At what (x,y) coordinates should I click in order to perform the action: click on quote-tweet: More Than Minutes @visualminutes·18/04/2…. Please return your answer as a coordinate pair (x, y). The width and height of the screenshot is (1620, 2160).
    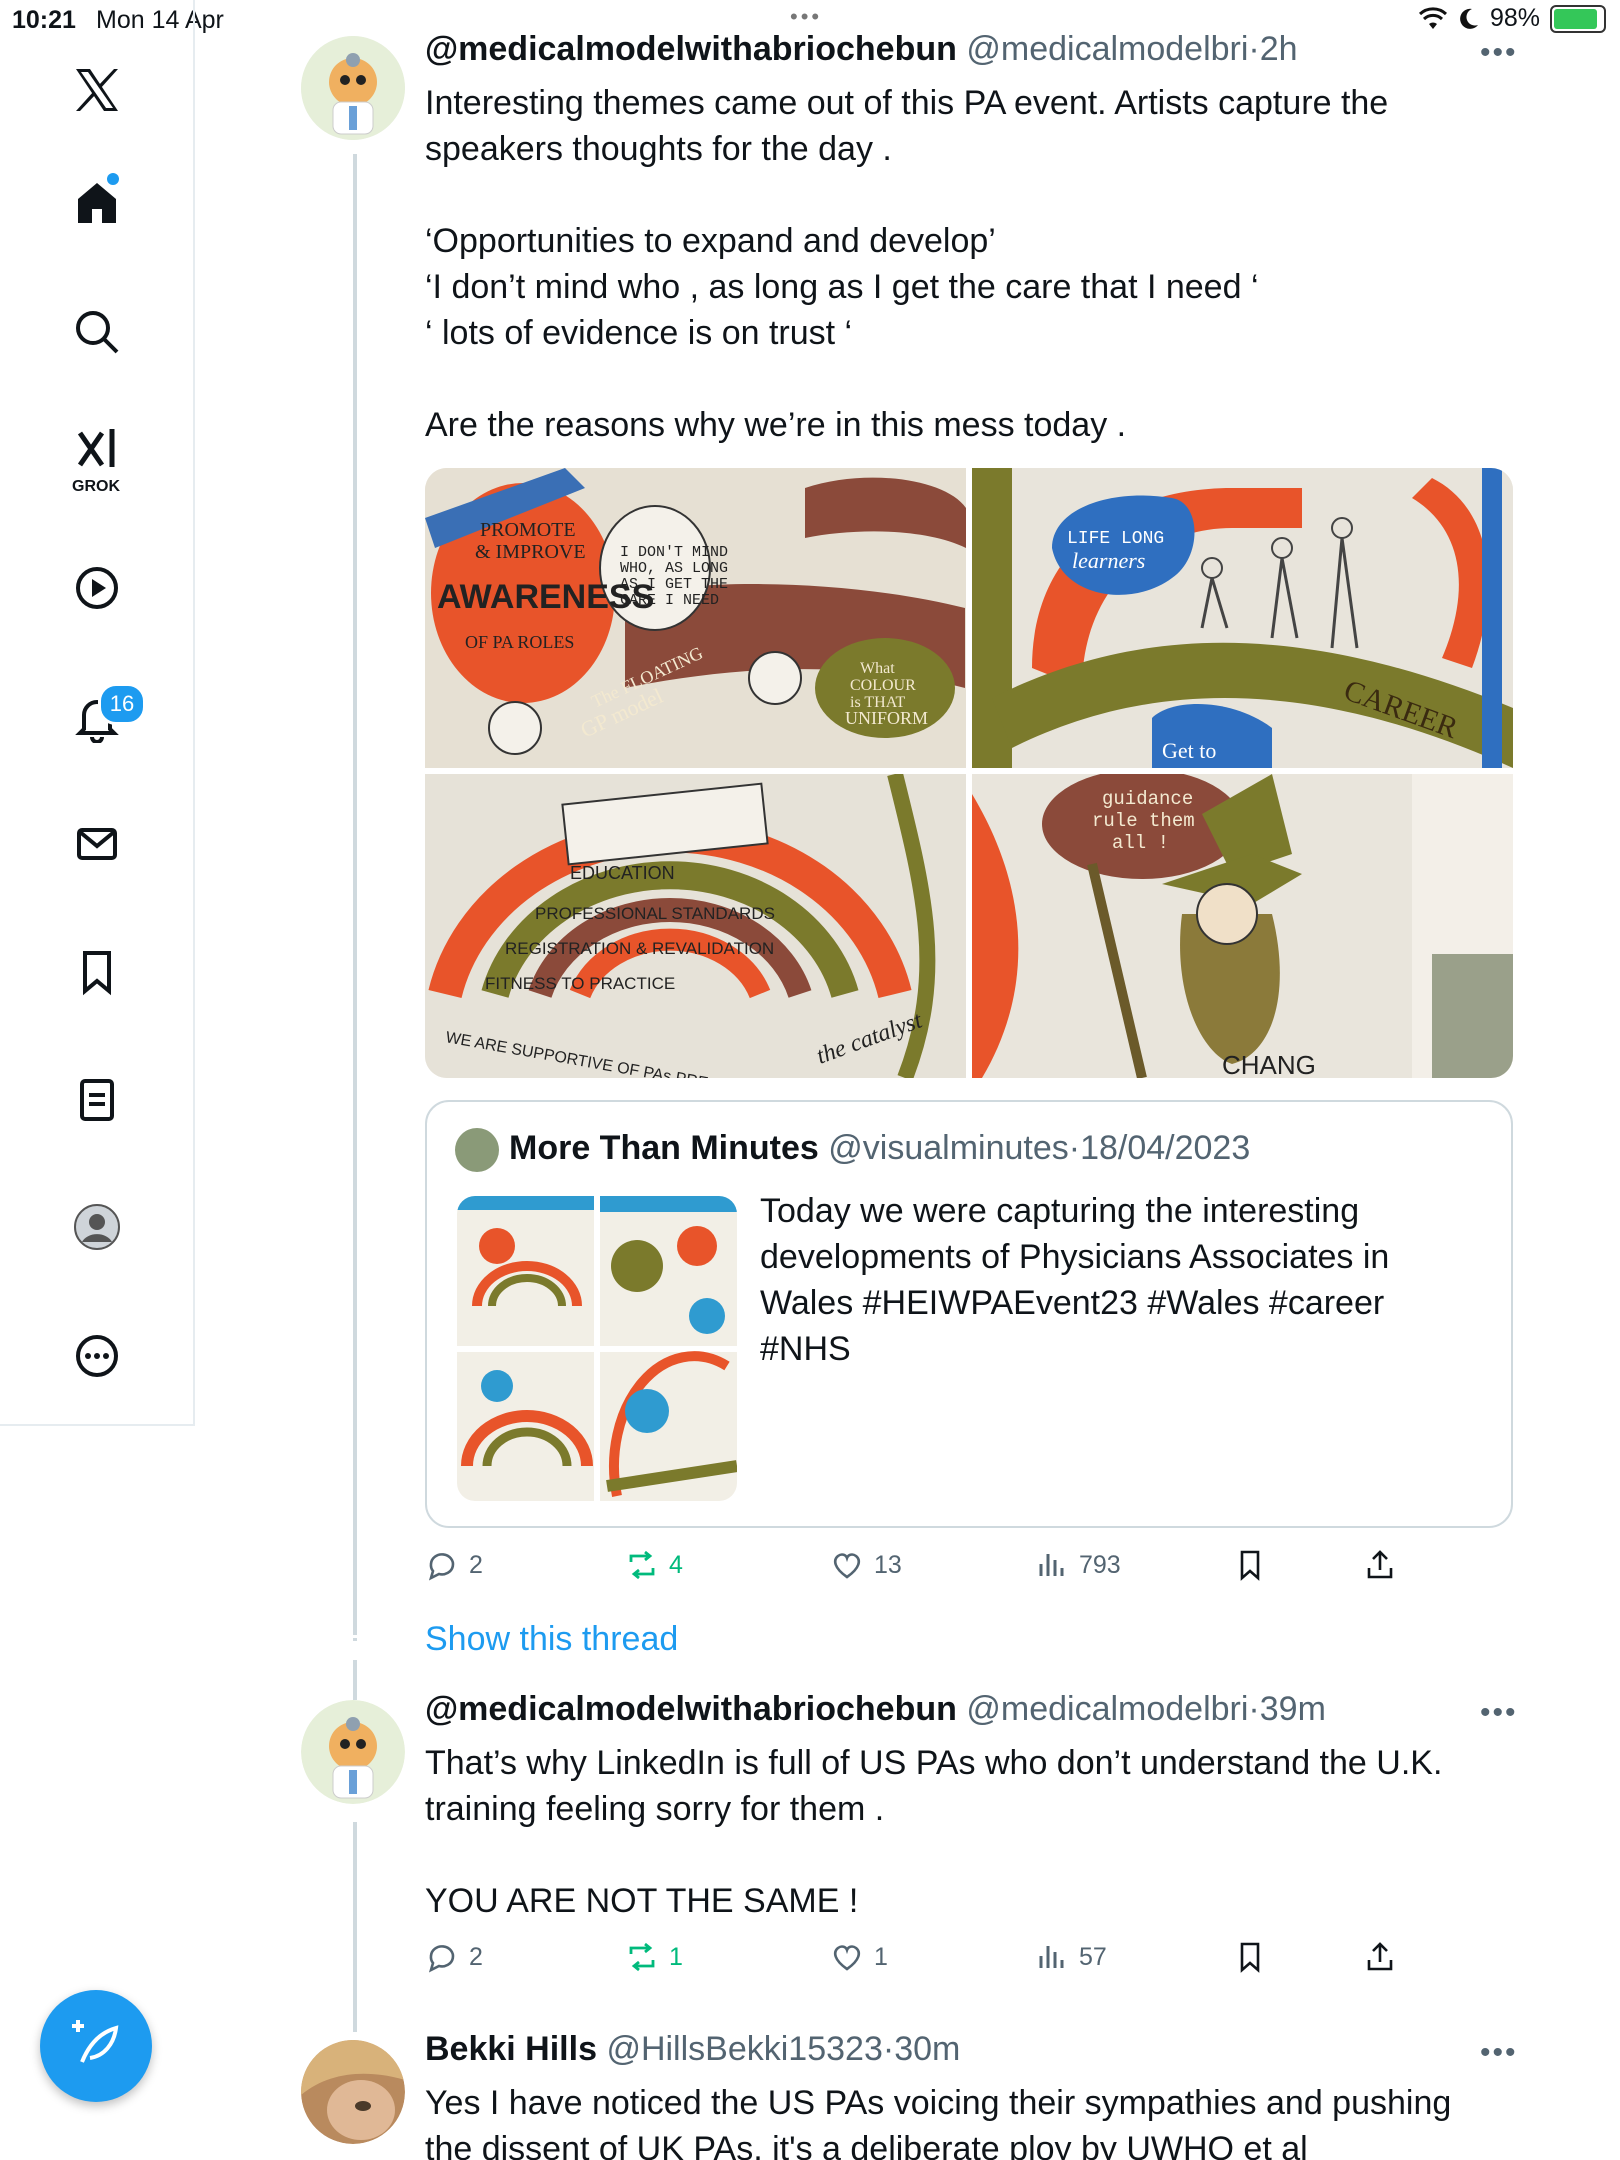
    Looking at the image, I should click on (969, 1314).